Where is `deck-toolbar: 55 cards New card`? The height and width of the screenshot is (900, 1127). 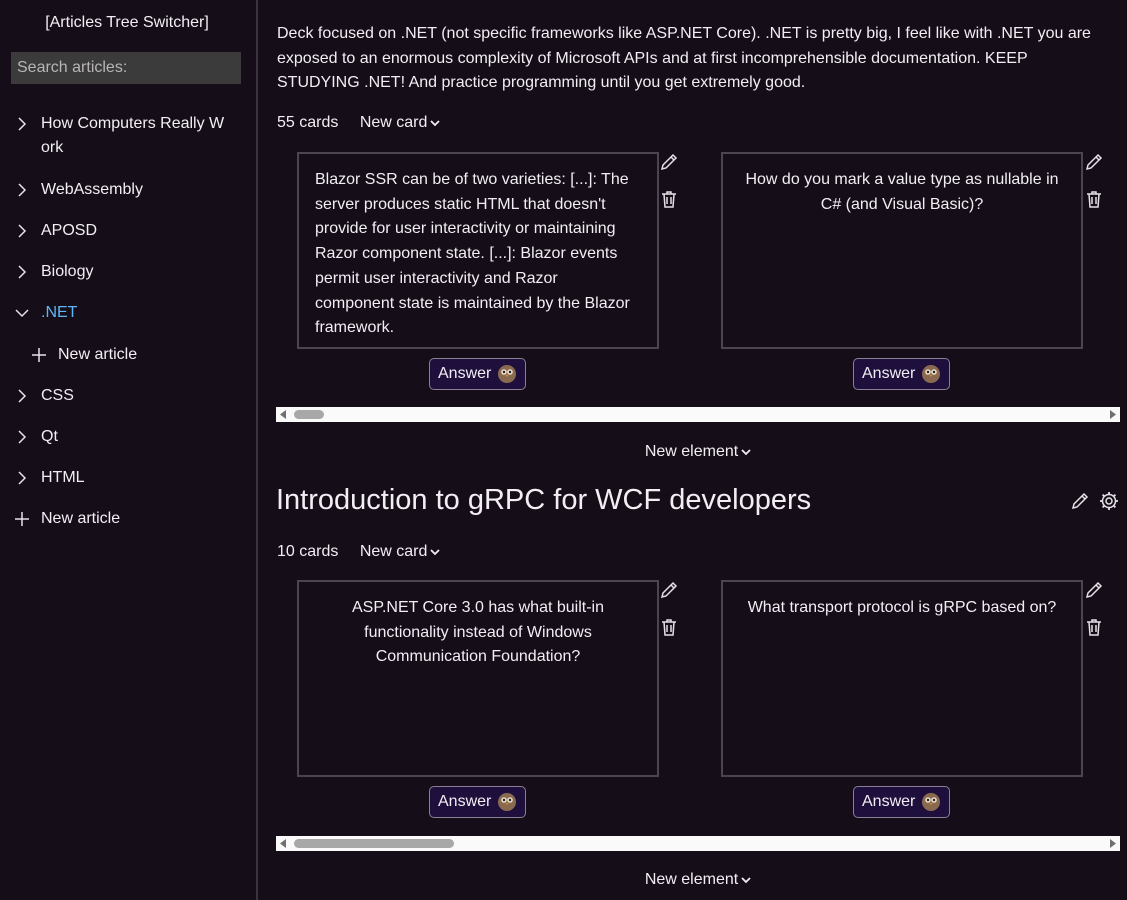 deck-toolbar: 55 cards New card is located at coordinates (359, 123).